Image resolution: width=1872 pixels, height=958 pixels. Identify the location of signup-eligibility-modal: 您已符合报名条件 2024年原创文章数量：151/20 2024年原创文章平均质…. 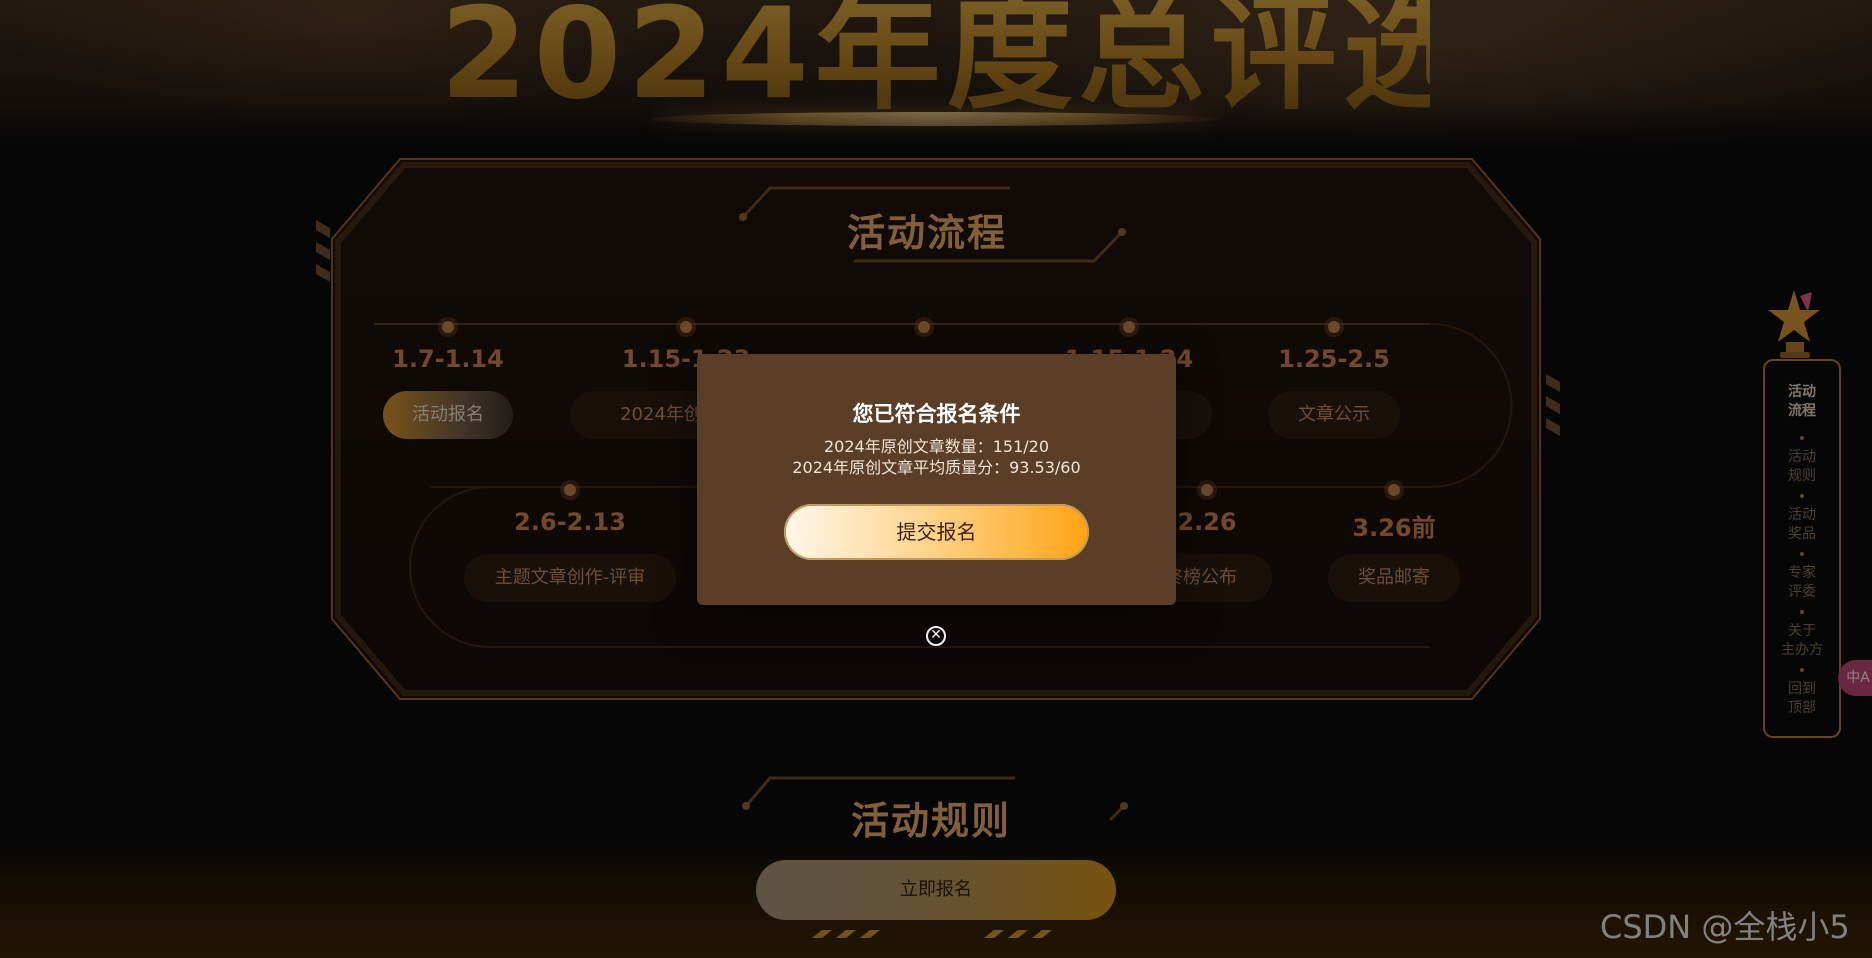
(936, 479).